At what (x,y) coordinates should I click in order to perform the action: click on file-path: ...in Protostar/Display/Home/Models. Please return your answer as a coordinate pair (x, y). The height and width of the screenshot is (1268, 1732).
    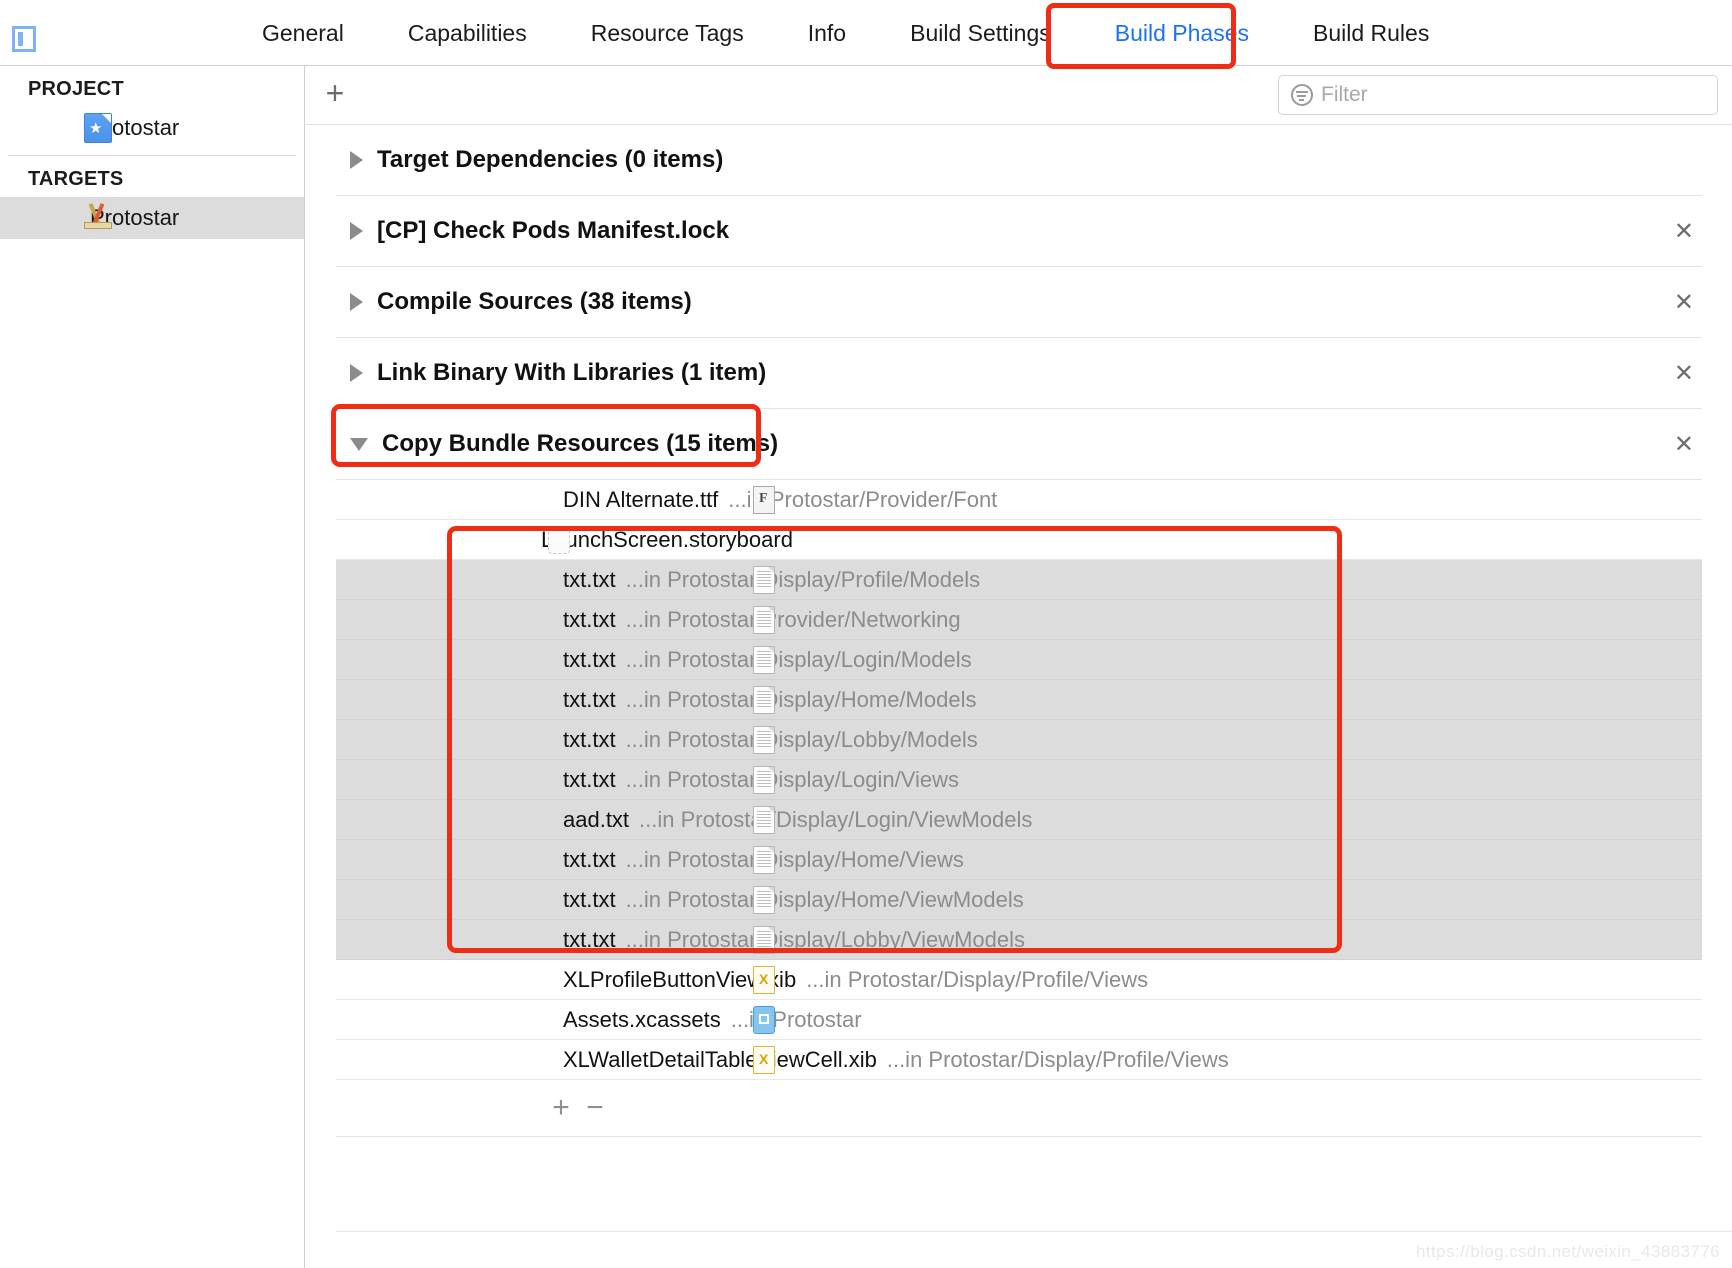
    Looking at the image, I should click on (801, 699).